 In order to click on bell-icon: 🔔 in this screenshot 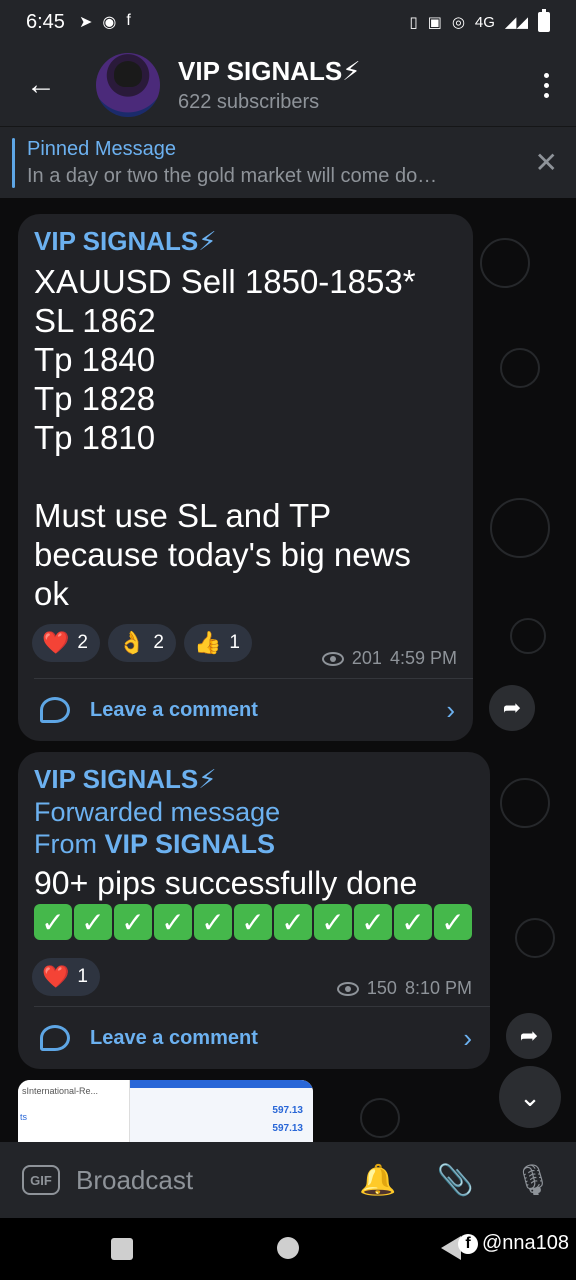, I will do `click(377, 1180)`.